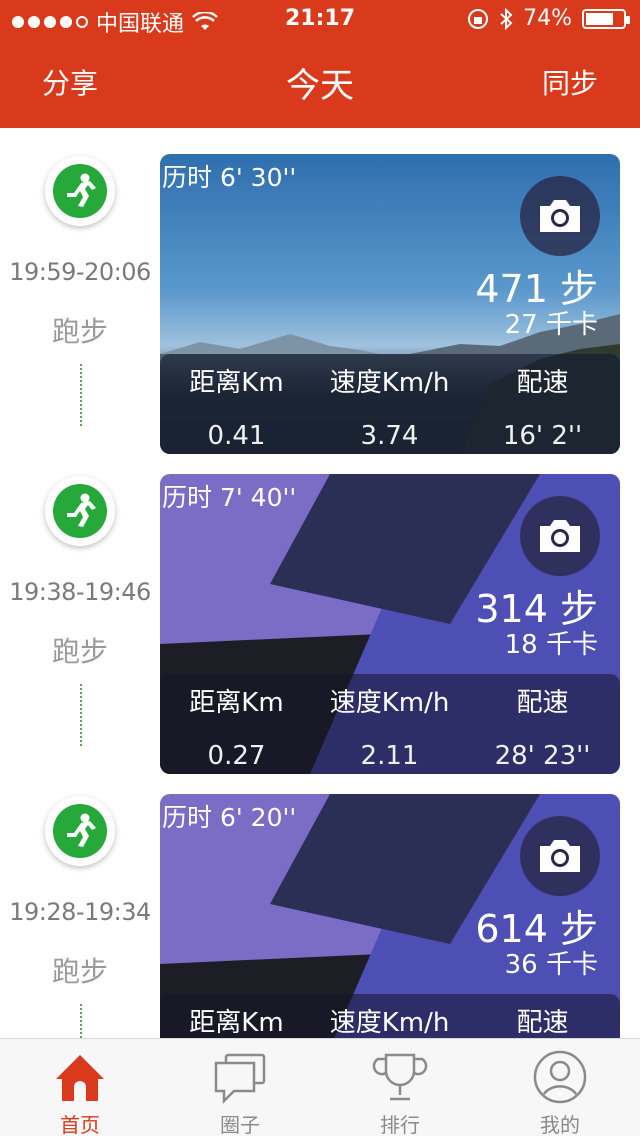 The width and height of the screenshot is (640, 1136). What do you see at coordinates (560, 1124) in the screenshot?
I see `tab-label: 我的` at bounding box center [560, 1124].